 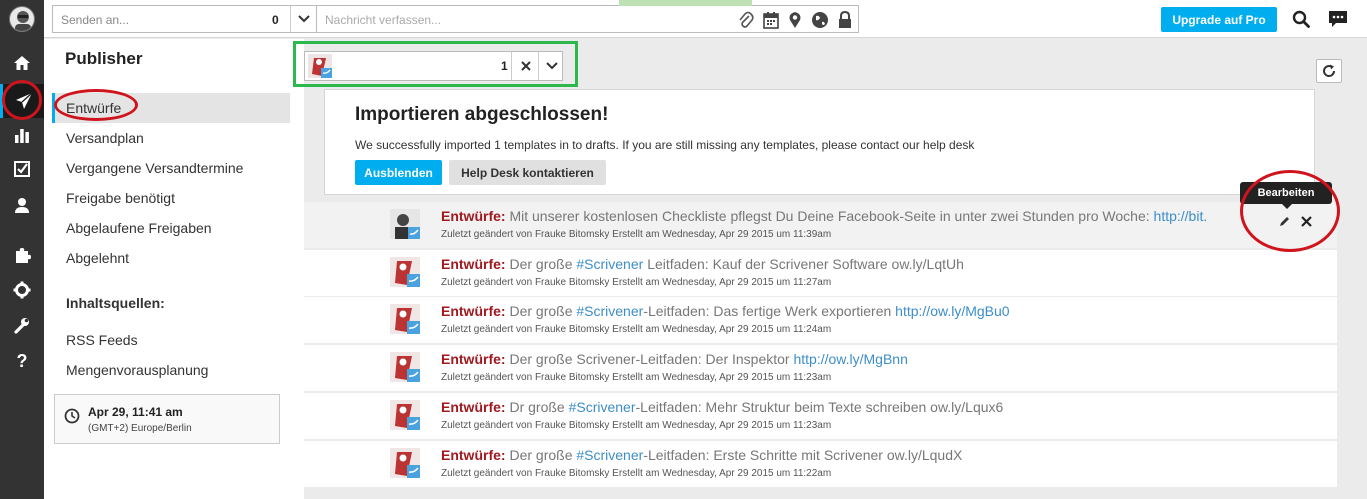 What do you see at coordinates (171, 168) in the screenshot?
I see `nav-past-scheduled: Vergangene Versandtermine` at bounding box center [171, 168].